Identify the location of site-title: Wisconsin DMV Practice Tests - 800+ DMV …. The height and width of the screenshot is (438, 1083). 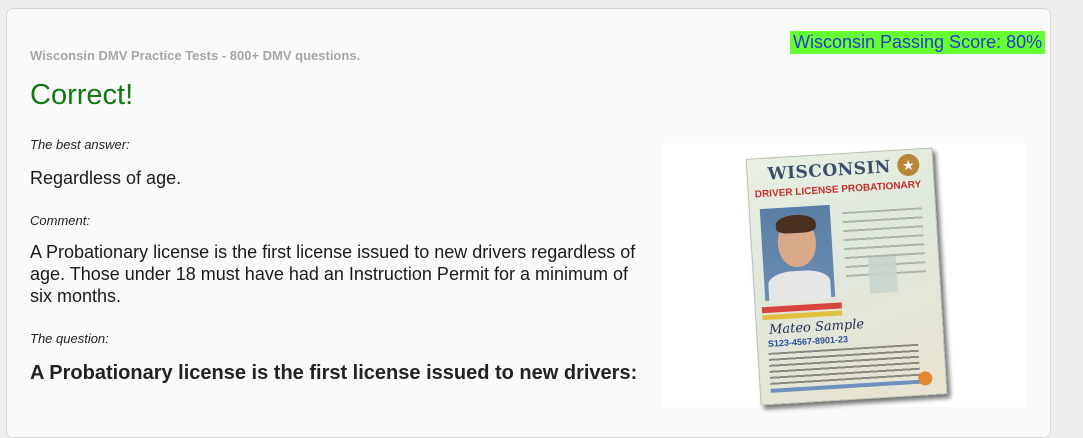
(195, 55).